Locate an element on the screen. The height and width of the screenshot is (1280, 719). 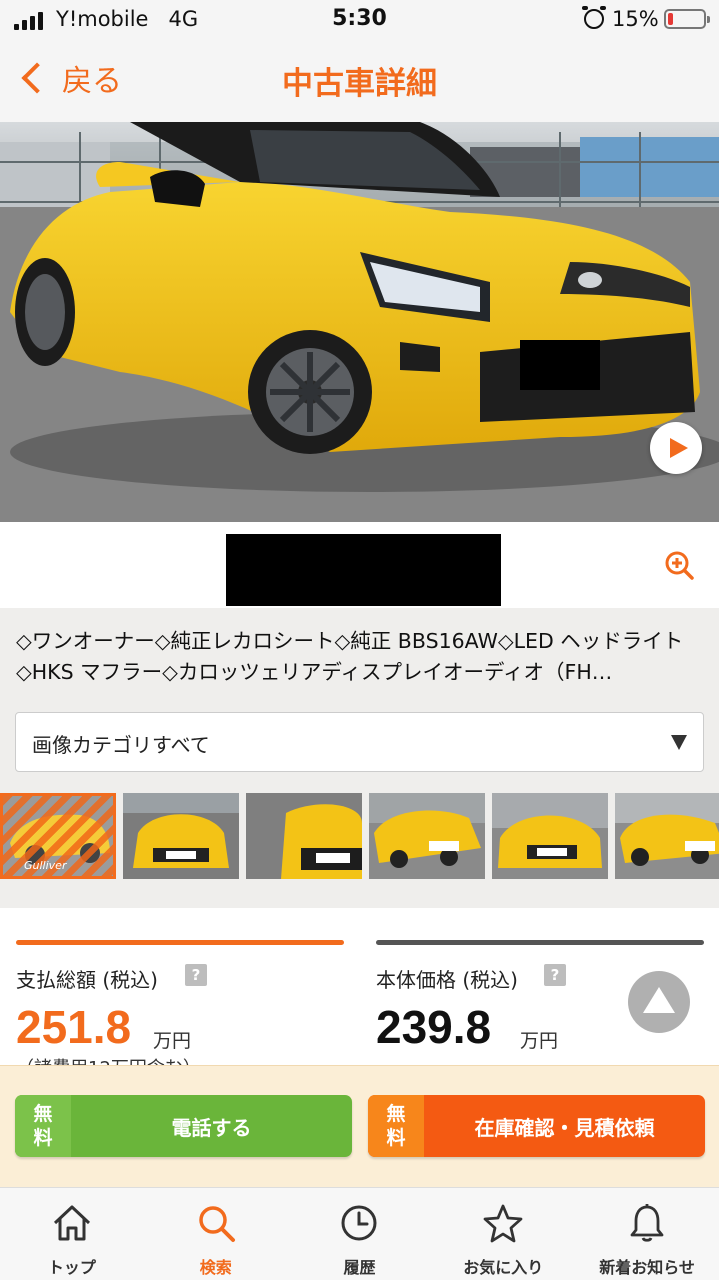
body-price-bar is located at coordinates (540, 942).